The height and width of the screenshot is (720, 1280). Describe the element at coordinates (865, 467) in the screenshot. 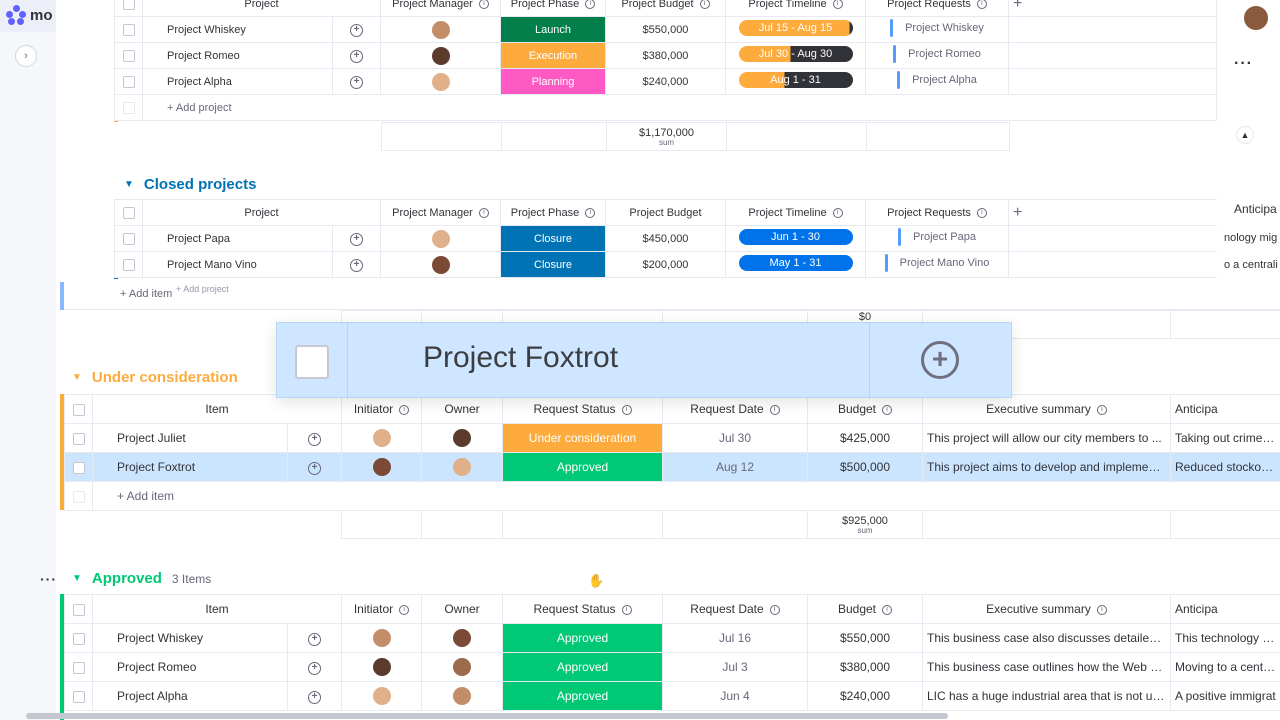

I see `budget-cell: $500,000` at that location.